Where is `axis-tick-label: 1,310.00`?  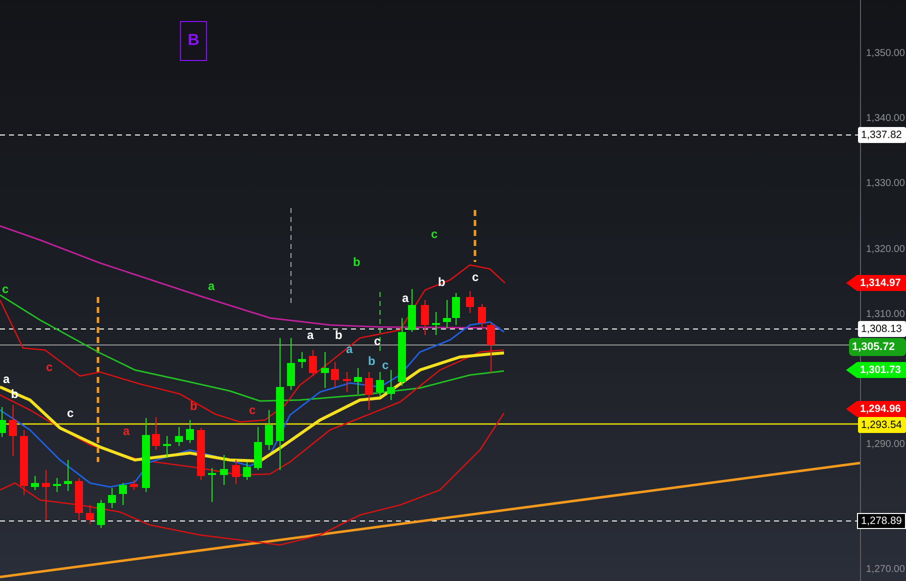
axis-tick-label: 1,310.00 is located at coordinates (885, 315).